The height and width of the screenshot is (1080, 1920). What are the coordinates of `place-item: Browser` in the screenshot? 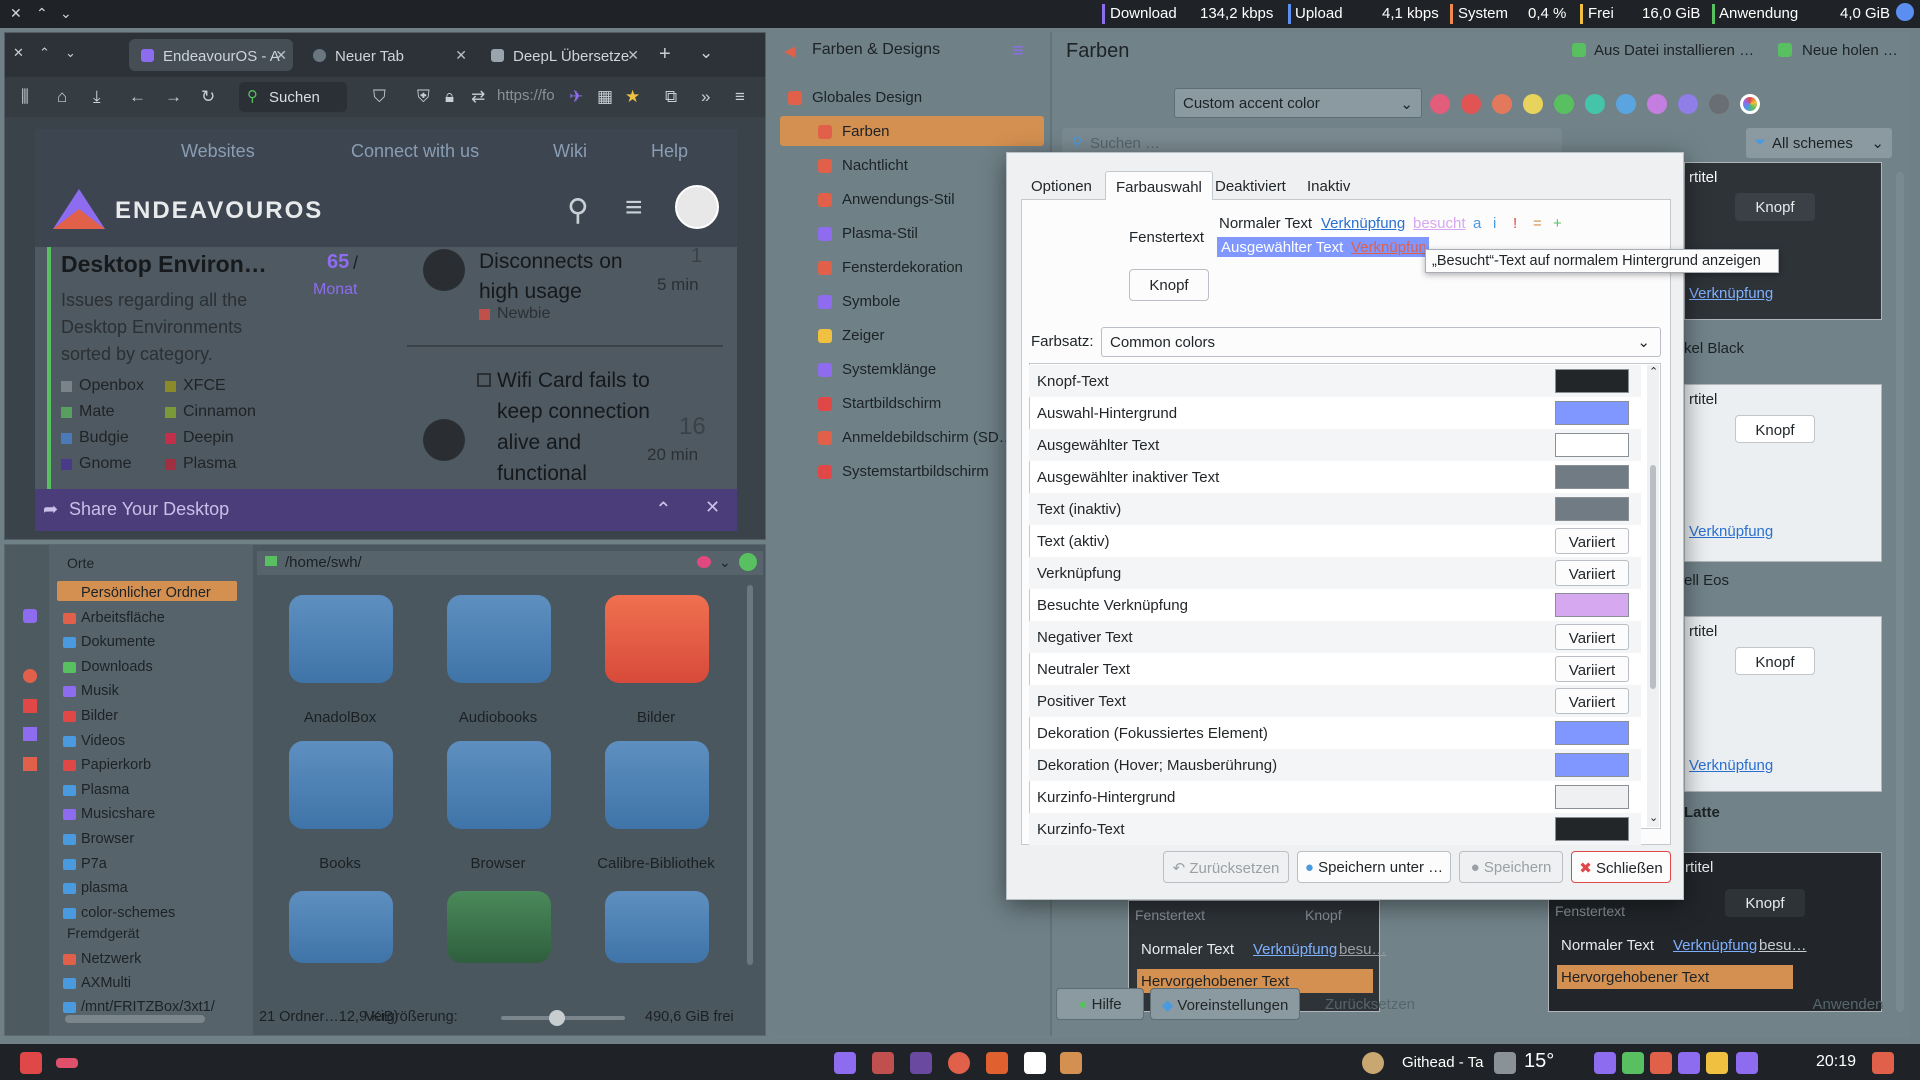 It's located at (107, 839).